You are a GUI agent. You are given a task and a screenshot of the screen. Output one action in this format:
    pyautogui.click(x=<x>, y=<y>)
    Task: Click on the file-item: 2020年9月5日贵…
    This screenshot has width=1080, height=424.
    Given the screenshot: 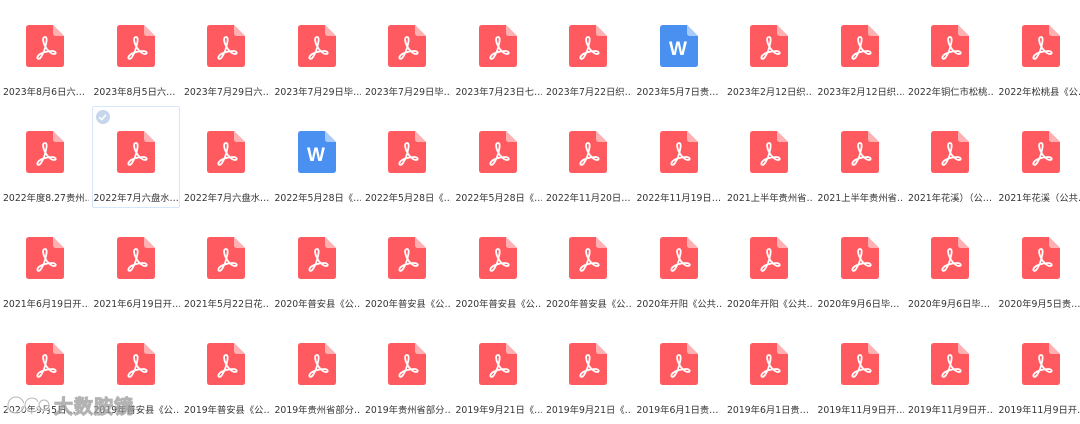 What is the action you would take?
    pyautogui.click(x=1038, y=263)
    